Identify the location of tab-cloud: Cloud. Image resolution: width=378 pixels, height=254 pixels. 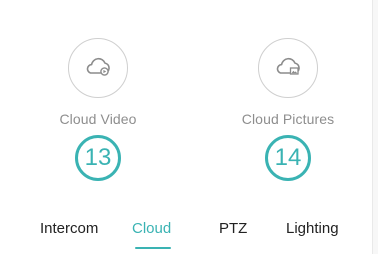
(151, 228).